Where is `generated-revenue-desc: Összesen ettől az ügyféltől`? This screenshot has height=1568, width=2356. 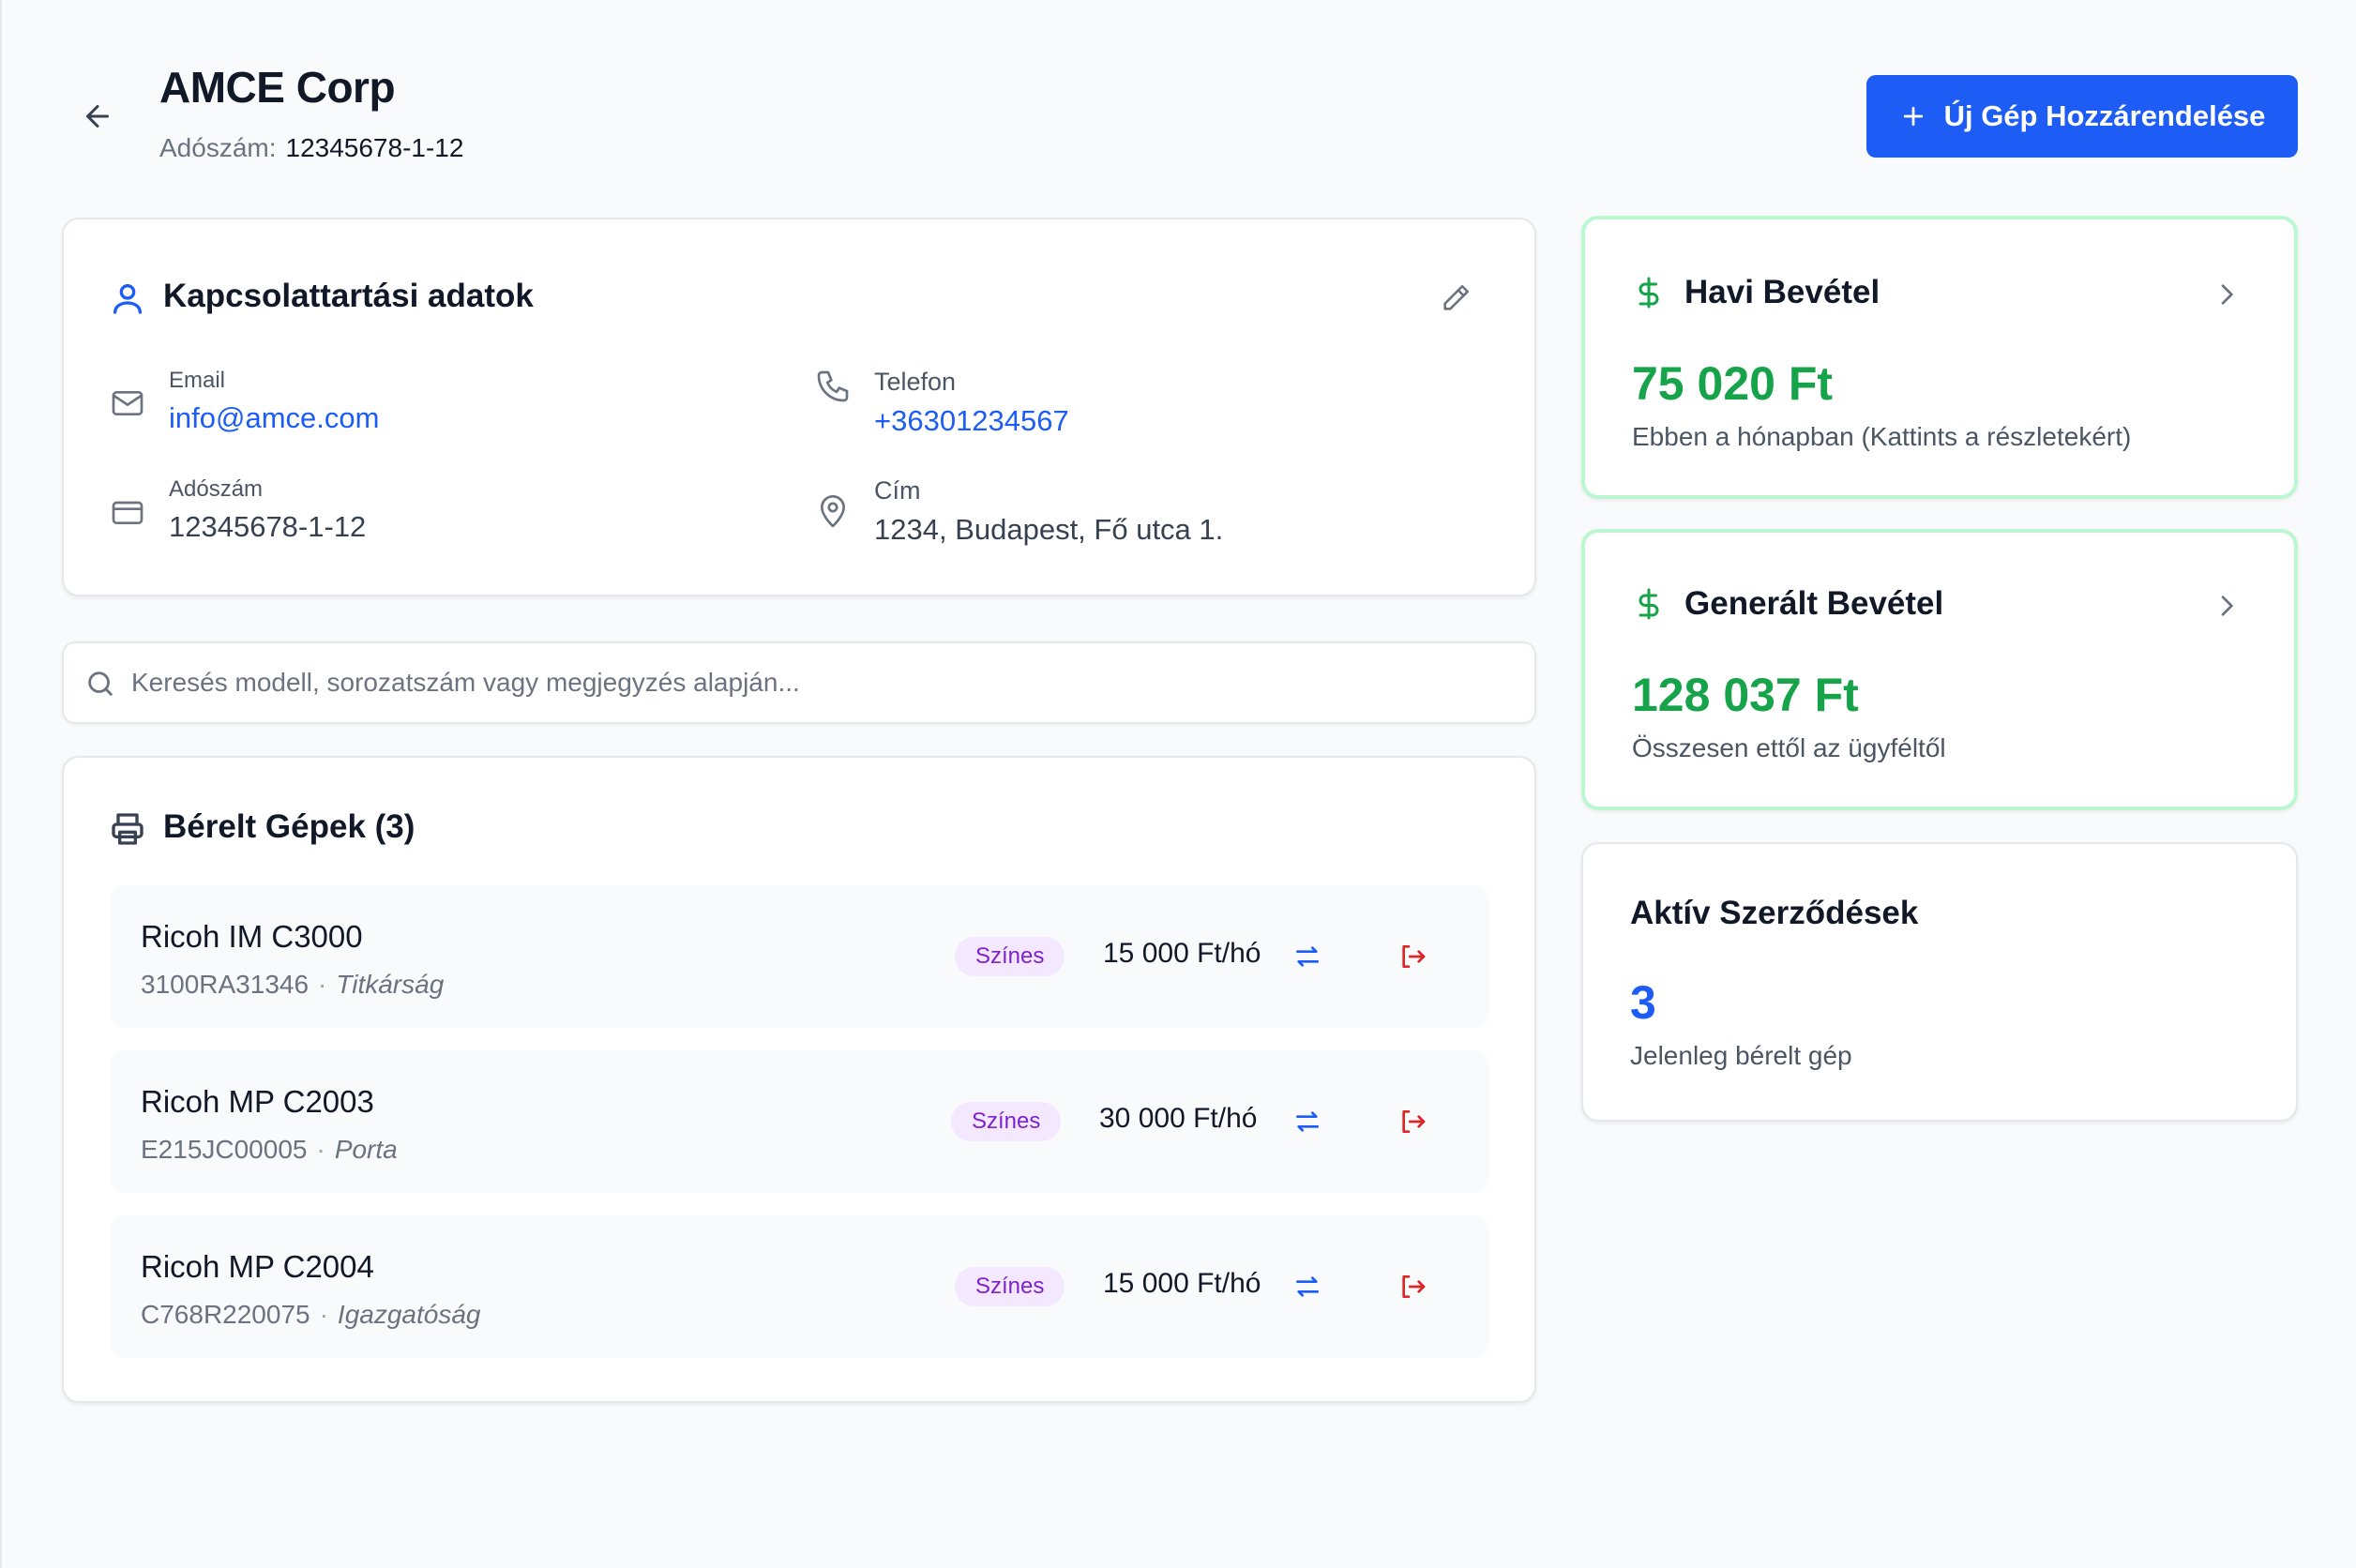
generated-revenue-desc: Összesen ettől az ügyféltől is located at coordinates (1789, 748).